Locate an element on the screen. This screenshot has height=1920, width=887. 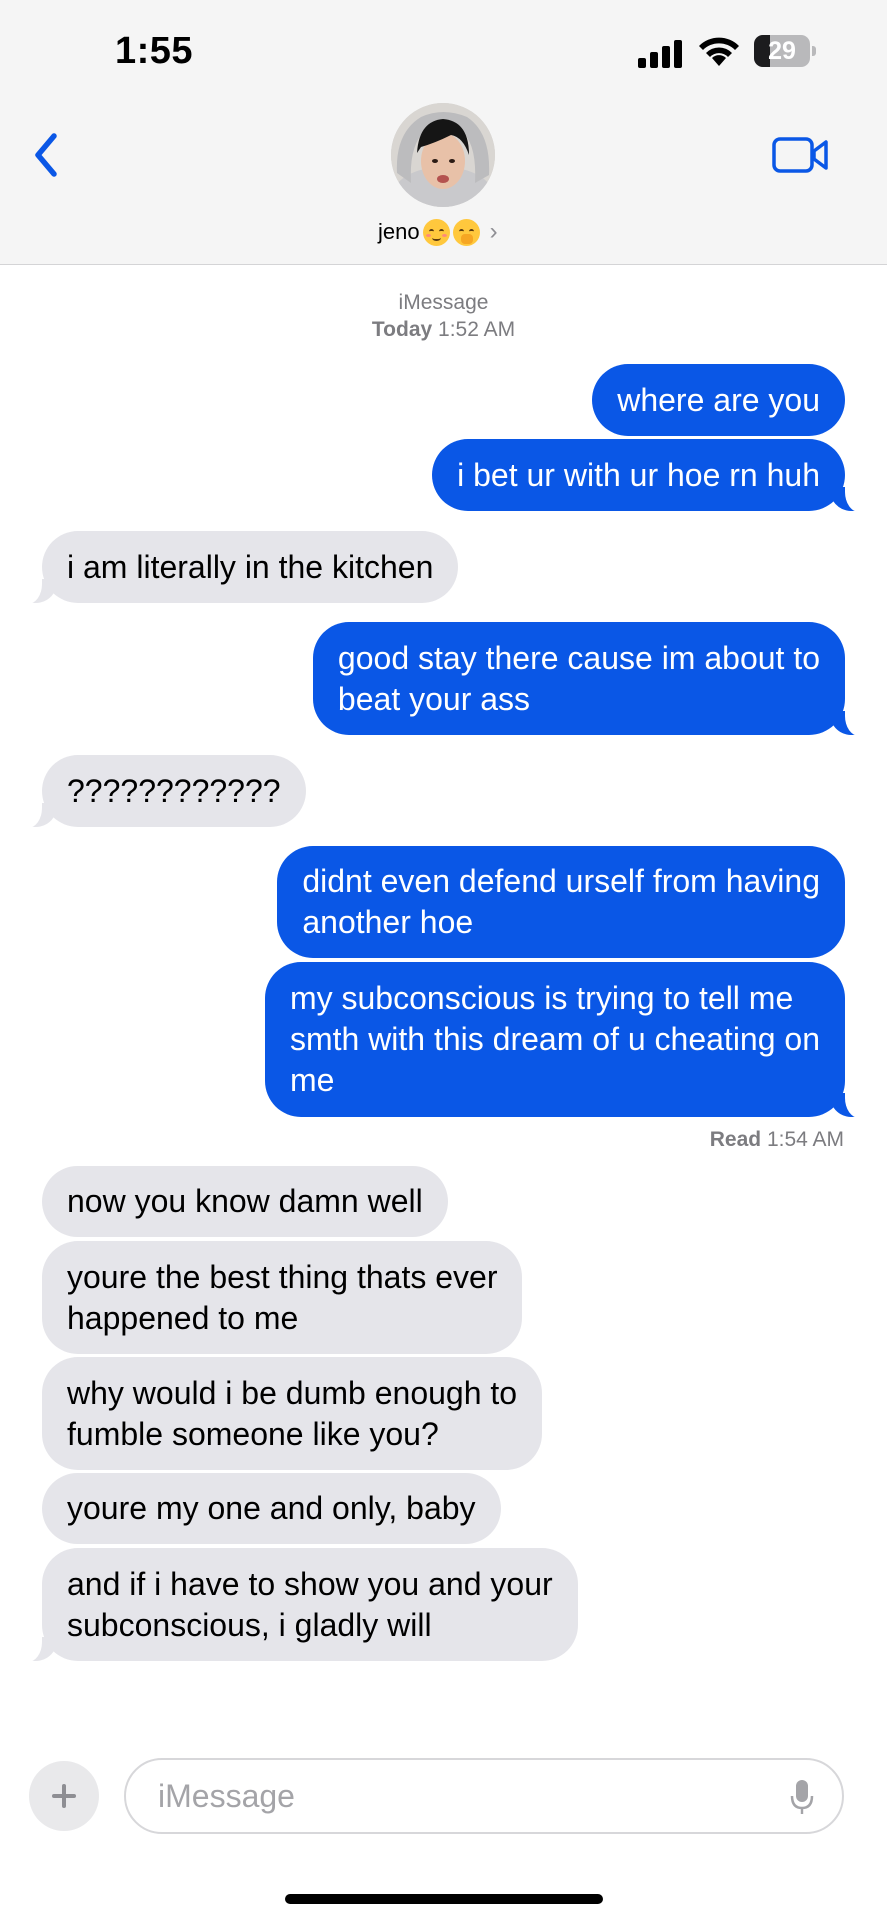
home-indicator is located at coordinates (444, 1899).